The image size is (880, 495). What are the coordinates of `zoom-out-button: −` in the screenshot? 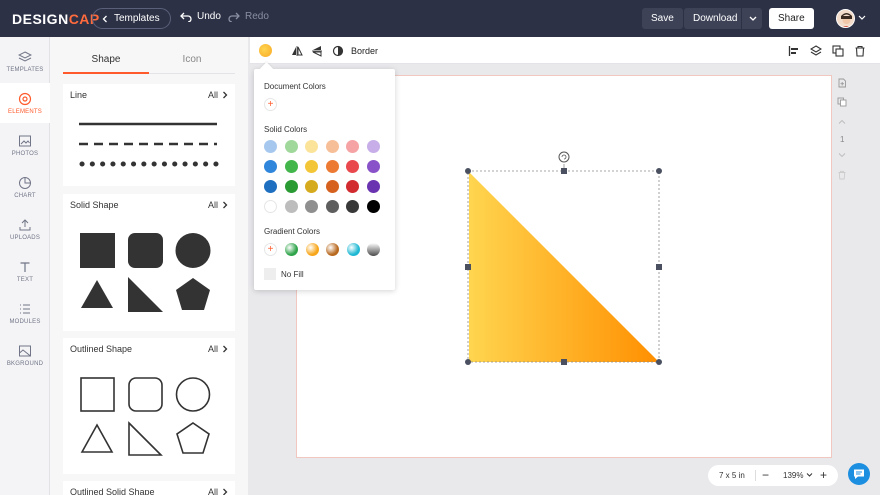 It's located at (765, 475).